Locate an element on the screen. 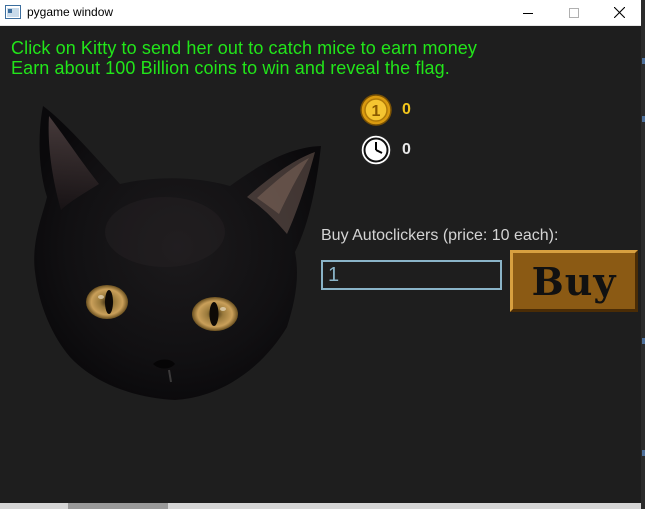 Image resolution: width=645 pixels, height=509 pixels. clock-icon is located at coordinates (376, 150).